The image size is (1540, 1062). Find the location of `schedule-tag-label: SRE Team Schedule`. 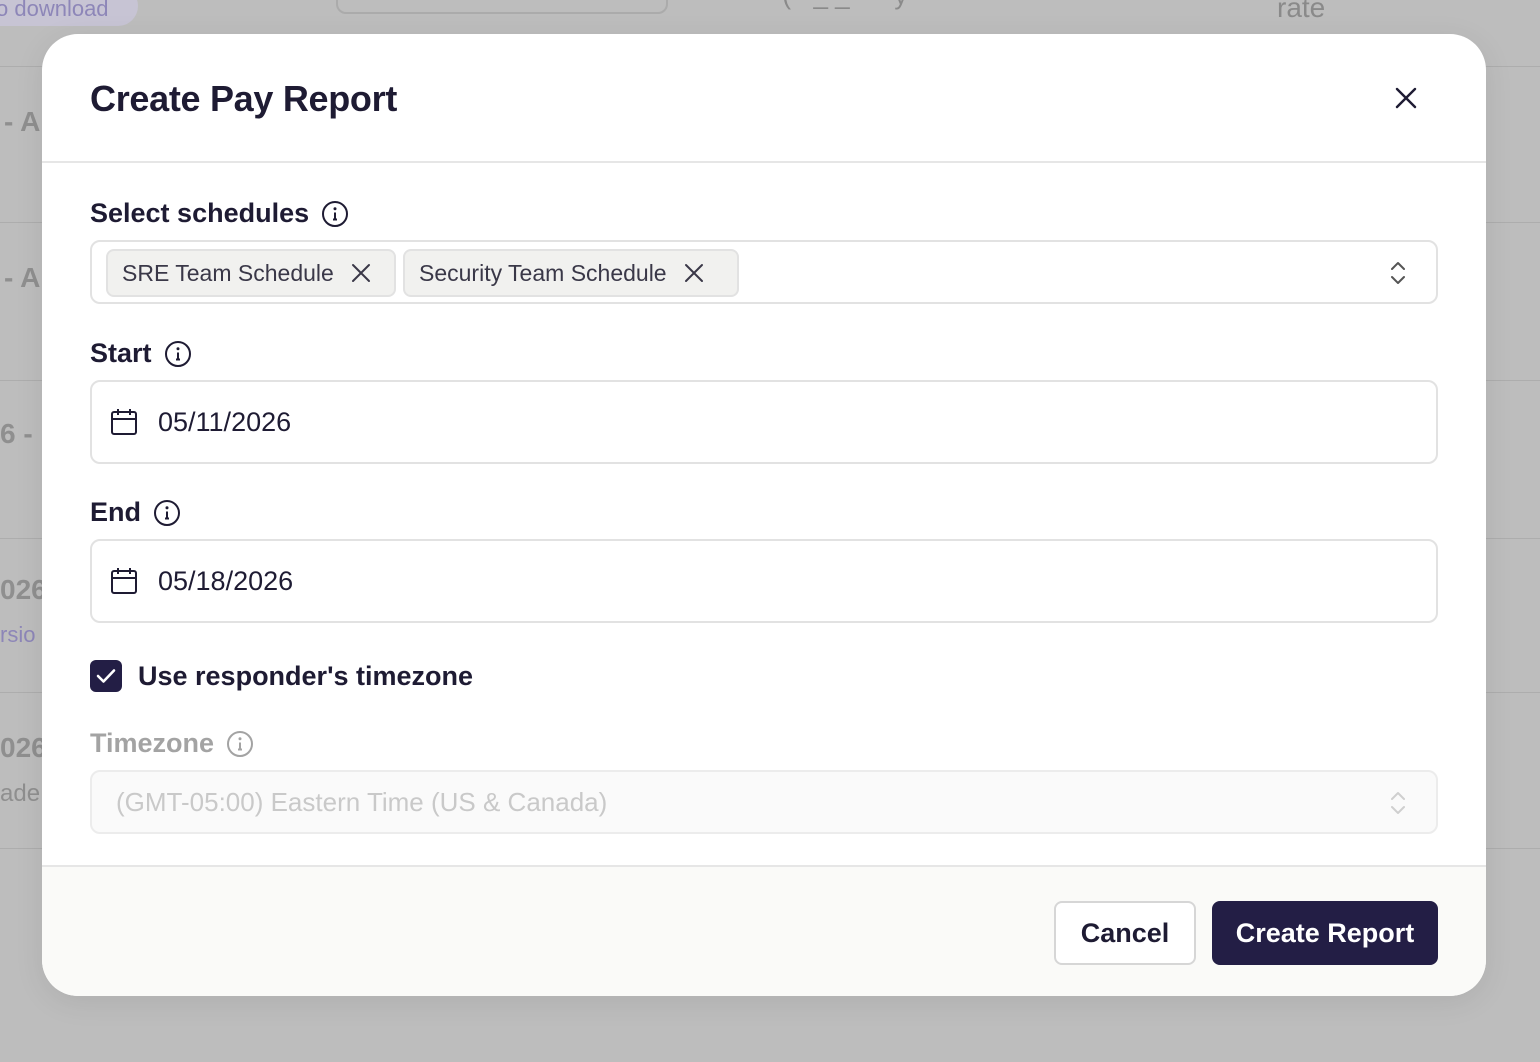

schedule-tag-label: SRE Team Schedule is located at coordinates (228, 272).